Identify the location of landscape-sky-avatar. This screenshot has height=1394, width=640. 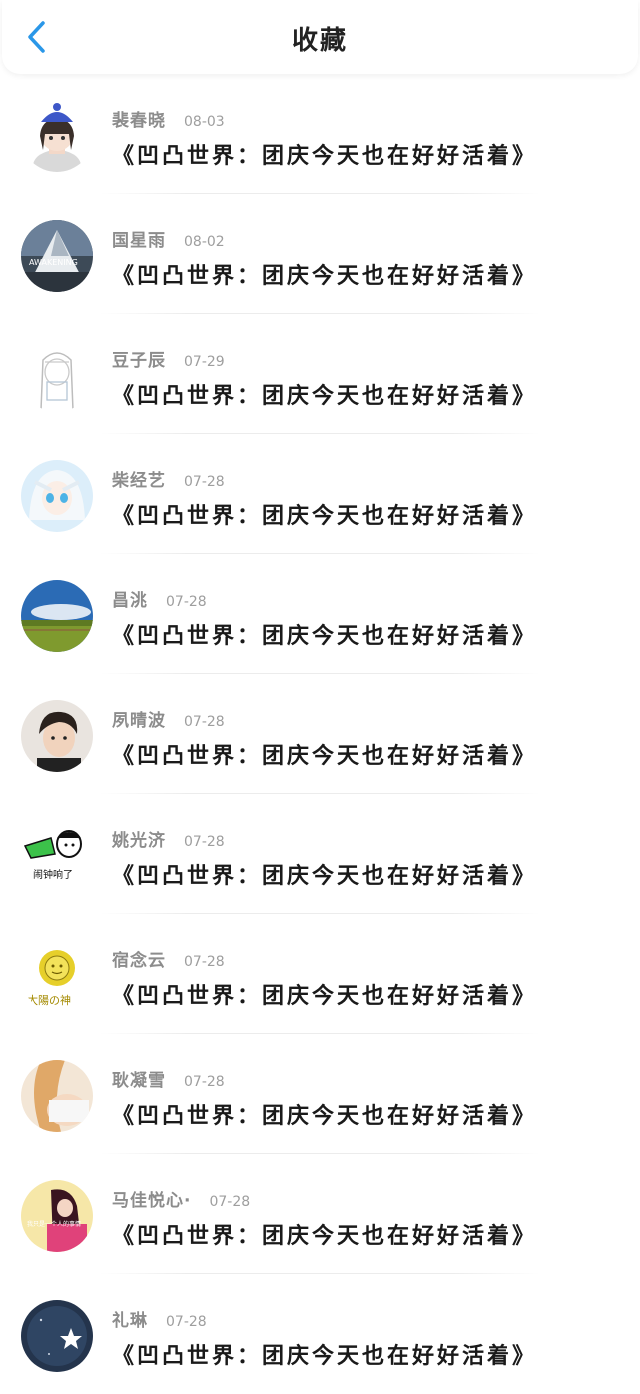
(57, 616).